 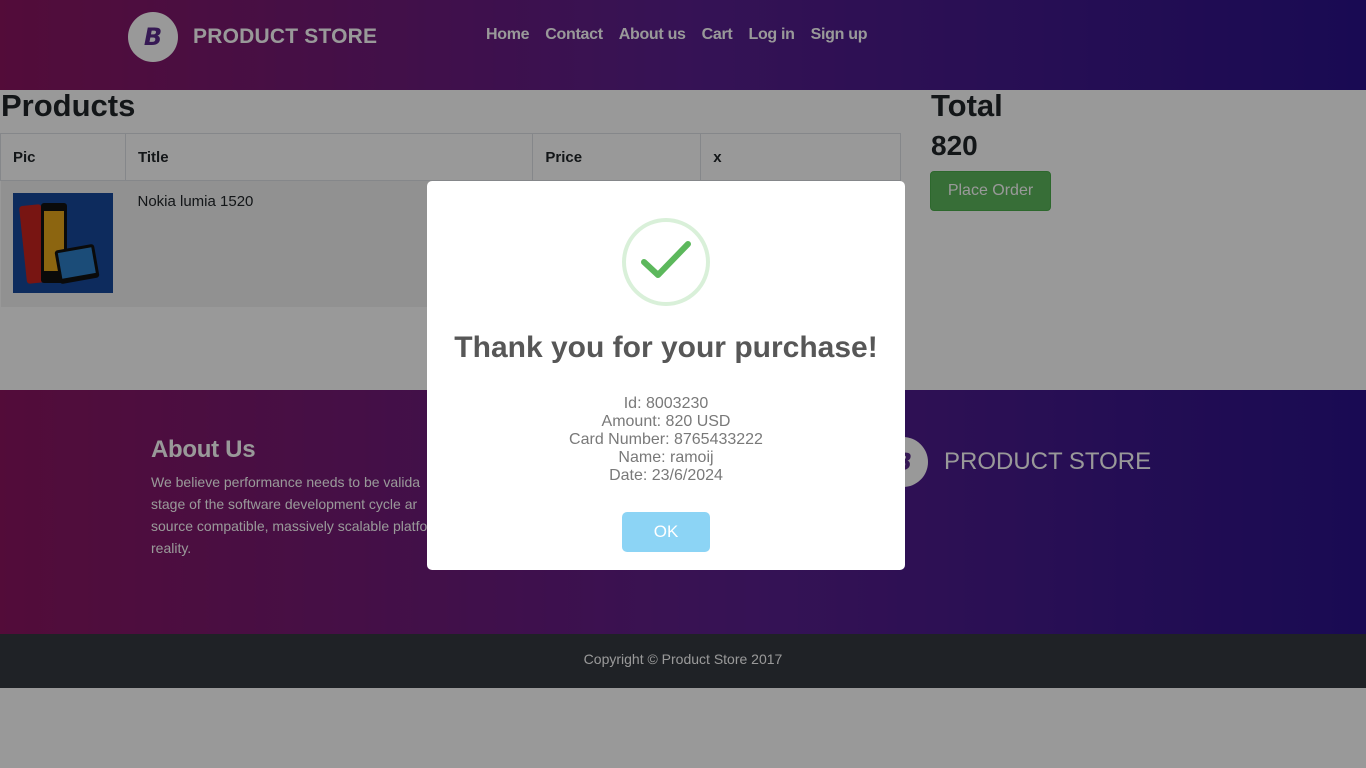 I want to click on order-amount: Amount: 820 USD, so click(x=666, y=421).